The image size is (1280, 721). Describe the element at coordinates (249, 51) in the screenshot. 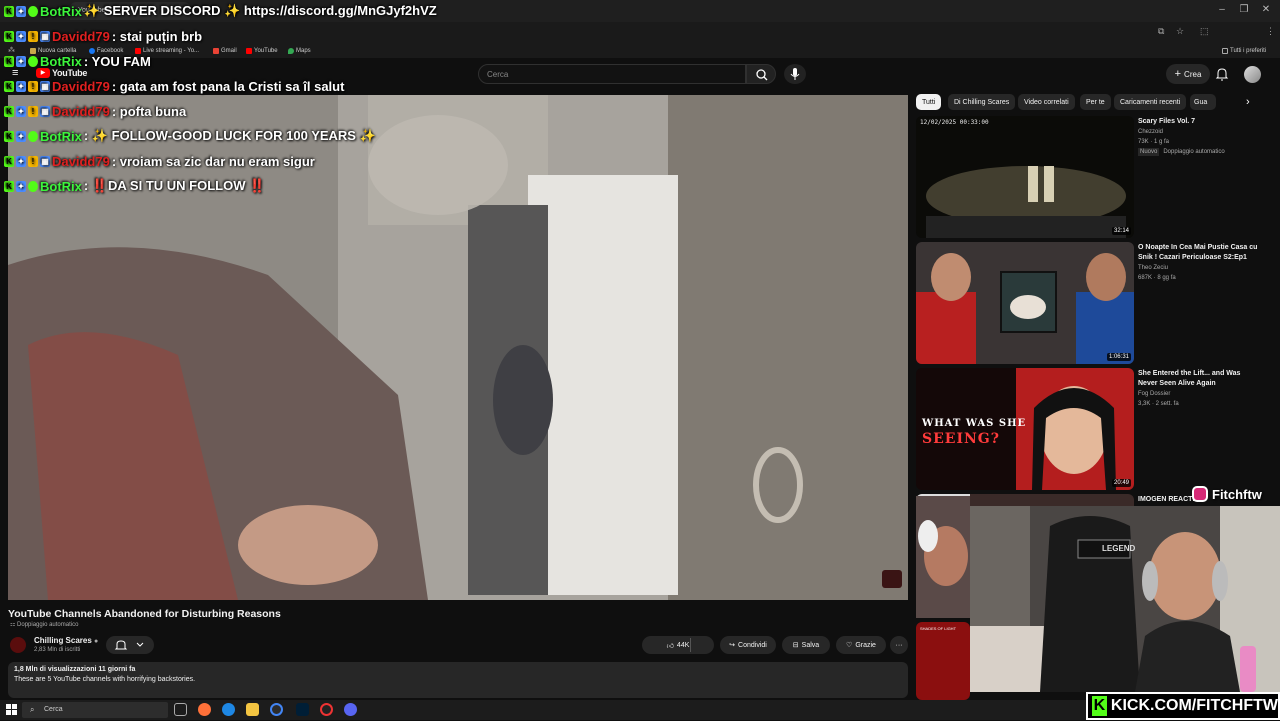

I see `youtube-icon` at that location.